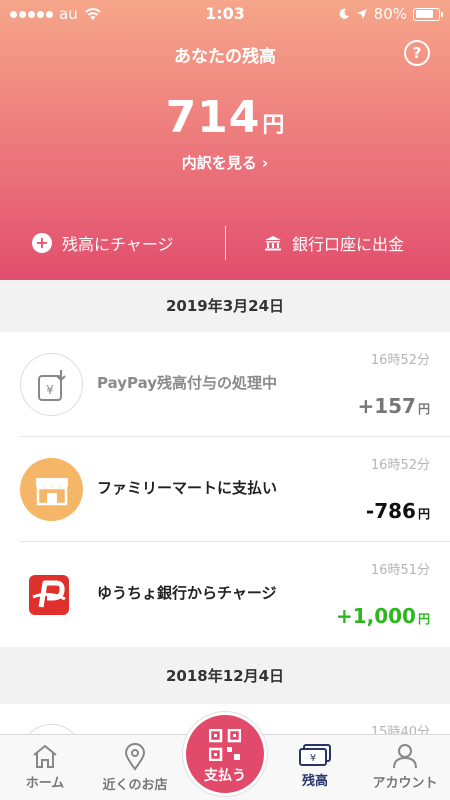 Image resolution: width=450 pixels, height=800 pixels. Describe the element at coordinates (428, 14) in the screenshot. I see `battery-icon` at that location.